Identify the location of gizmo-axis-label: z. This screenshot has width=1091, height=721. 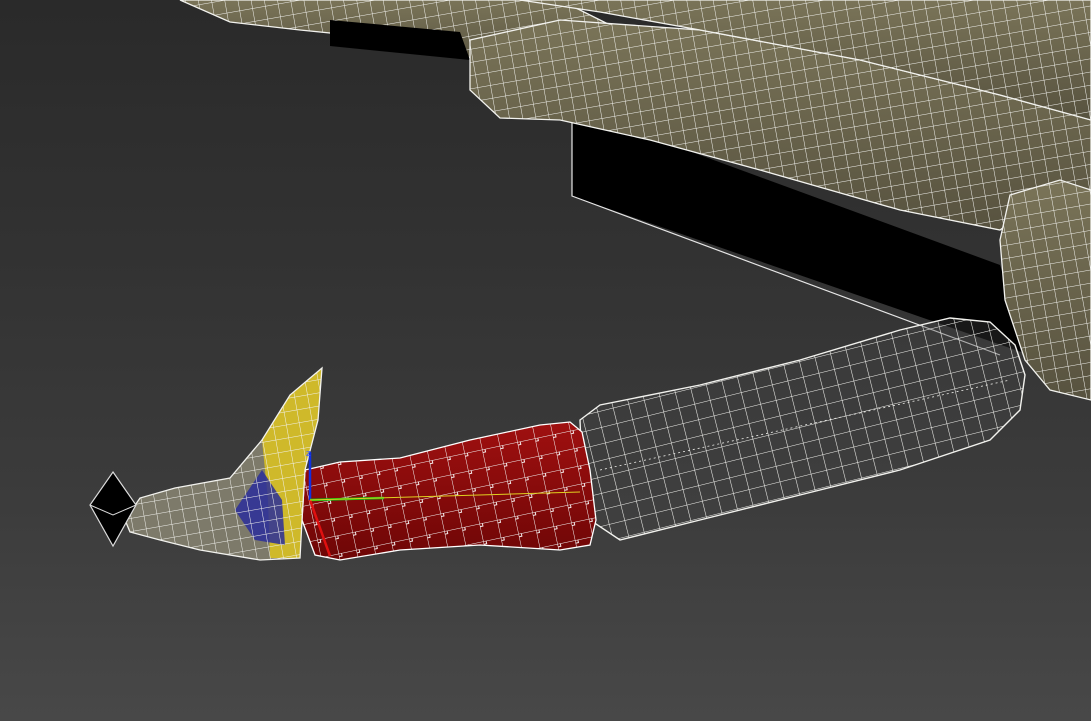
(308, 454).